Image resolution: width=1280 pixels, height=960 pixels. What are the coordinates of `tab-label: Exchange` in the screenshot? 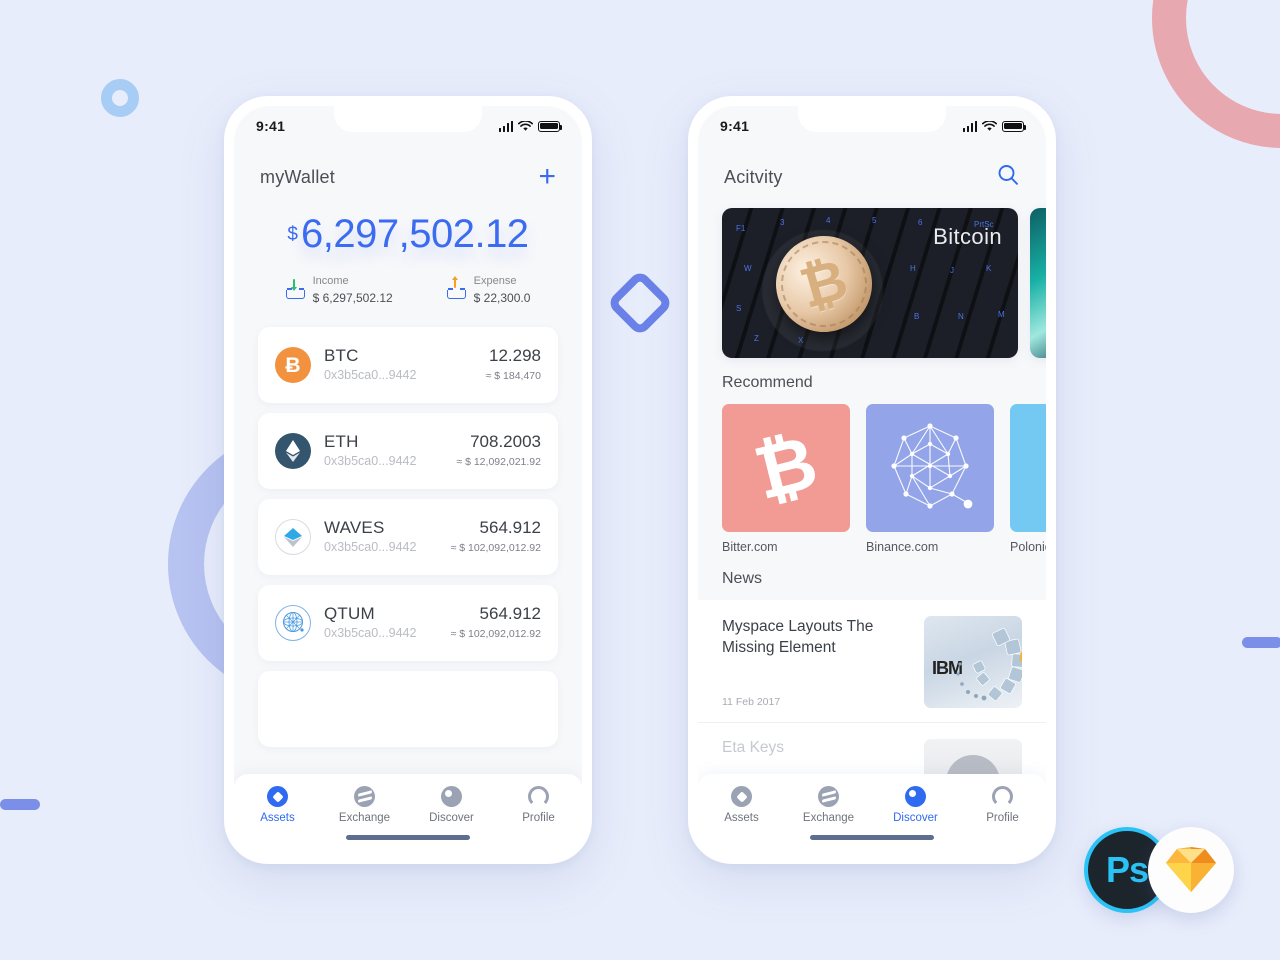 It's located at (828, 818).